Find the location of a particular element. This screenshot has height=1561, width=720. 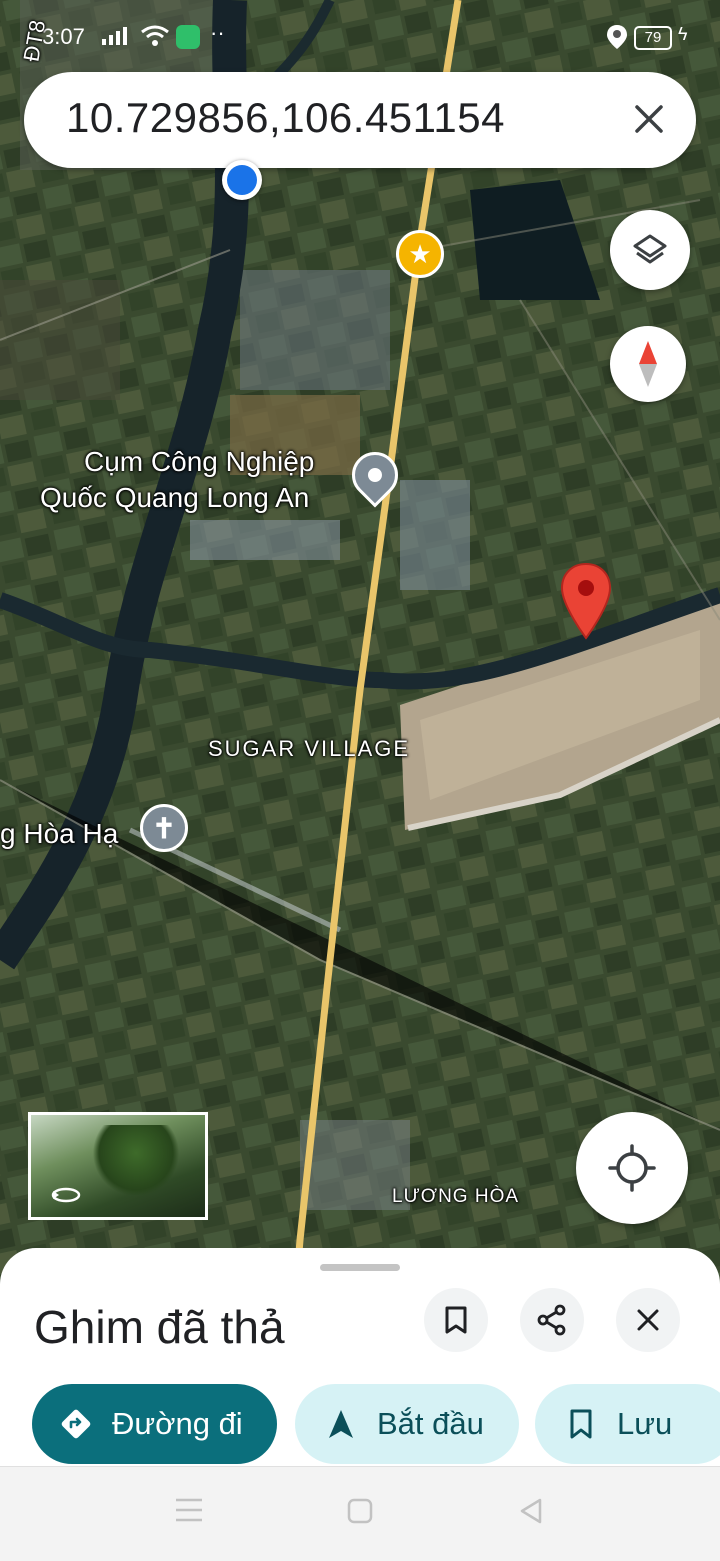

wifi-icon is located at coordinates (155, 35).